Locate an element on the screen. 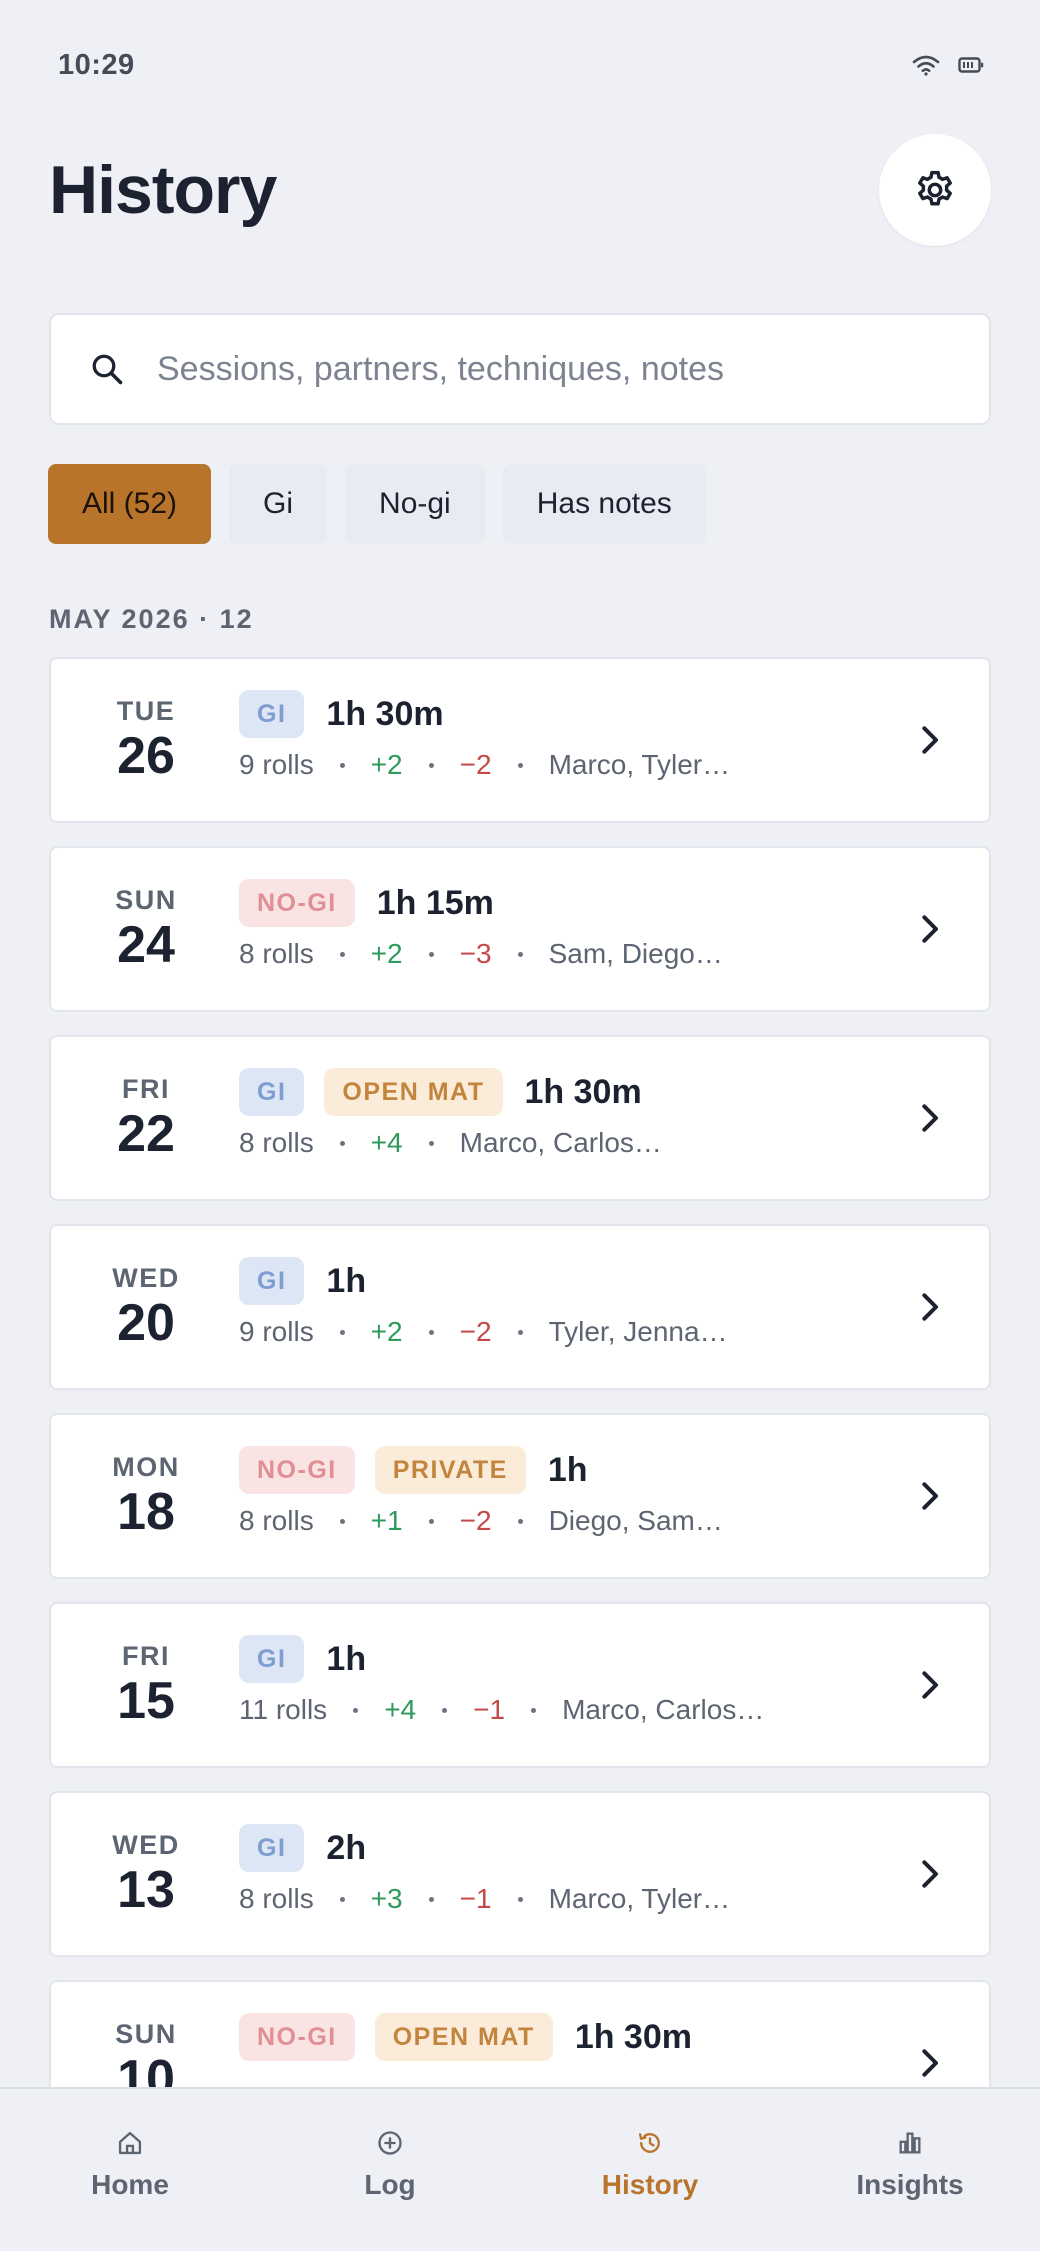  filter-chip-nogi: No-gi is located at coordinates (415, 504).